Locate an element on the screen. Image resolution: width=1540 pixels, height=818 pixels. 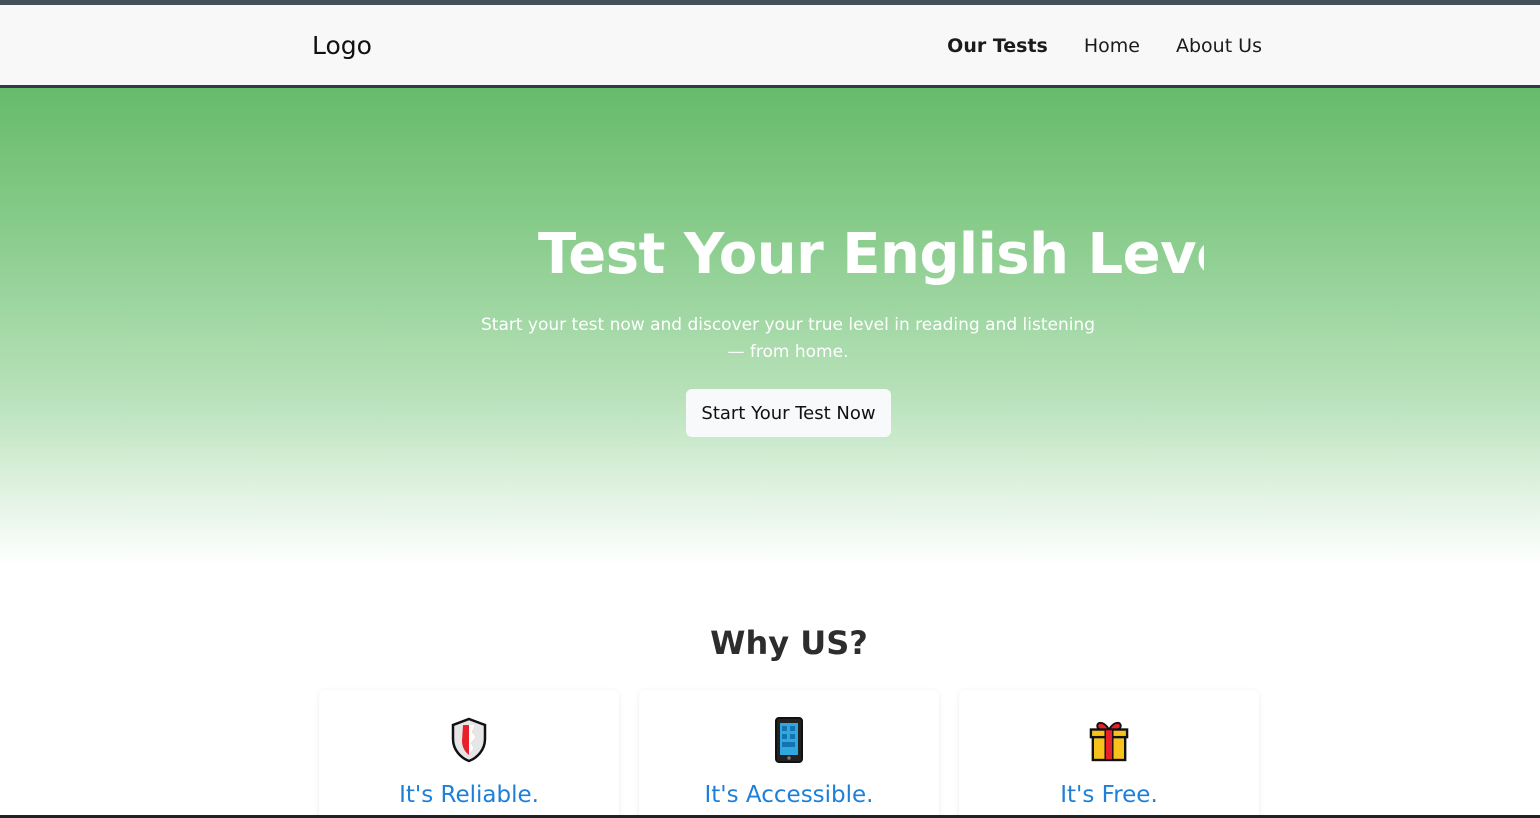
feature-card-accessible: It's Accessible. is located at coordinates (789, 754).